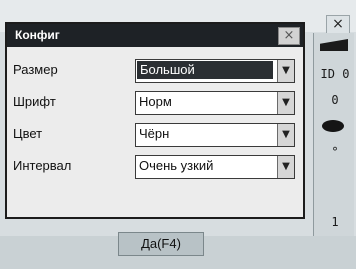 Image resolution: width=356 pixels, height=269 pixels. What do you see at coordinates (335, 152) in the screenshot?
I see `tilt-icon: °` at bounding box center [335, 152].